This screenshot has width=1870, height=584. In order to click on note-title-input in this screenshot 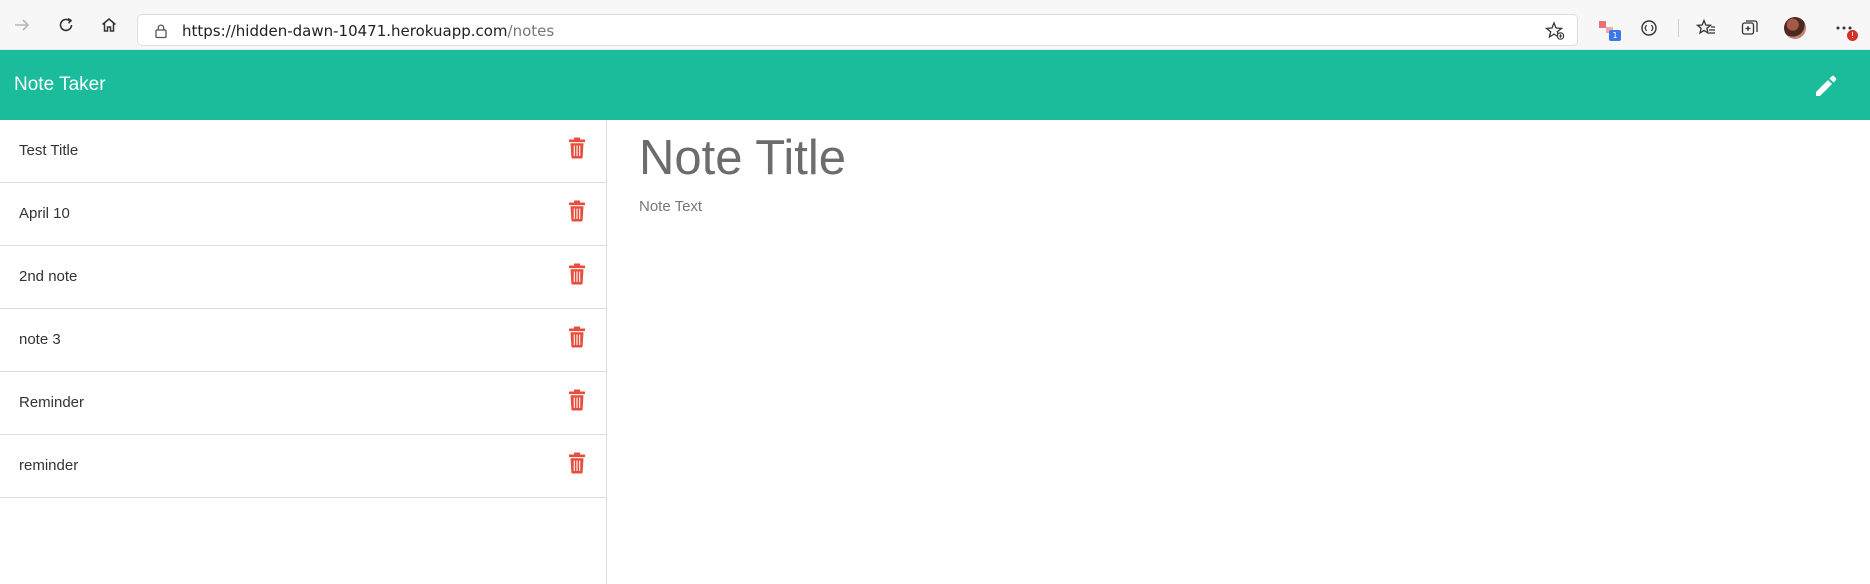, I will do `click(1239, 158)`.